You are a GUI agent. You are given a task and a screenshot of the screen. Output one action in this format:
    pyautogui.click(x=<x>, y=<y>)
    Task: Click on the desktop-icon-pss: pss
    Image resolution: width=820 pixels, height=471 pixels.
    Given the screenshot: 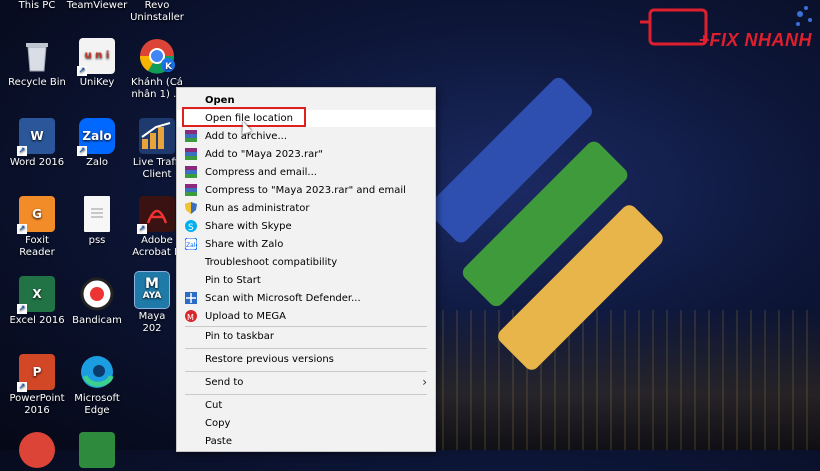 What is the action you would take?
    pyautogui.click(x=97, y=221)
    